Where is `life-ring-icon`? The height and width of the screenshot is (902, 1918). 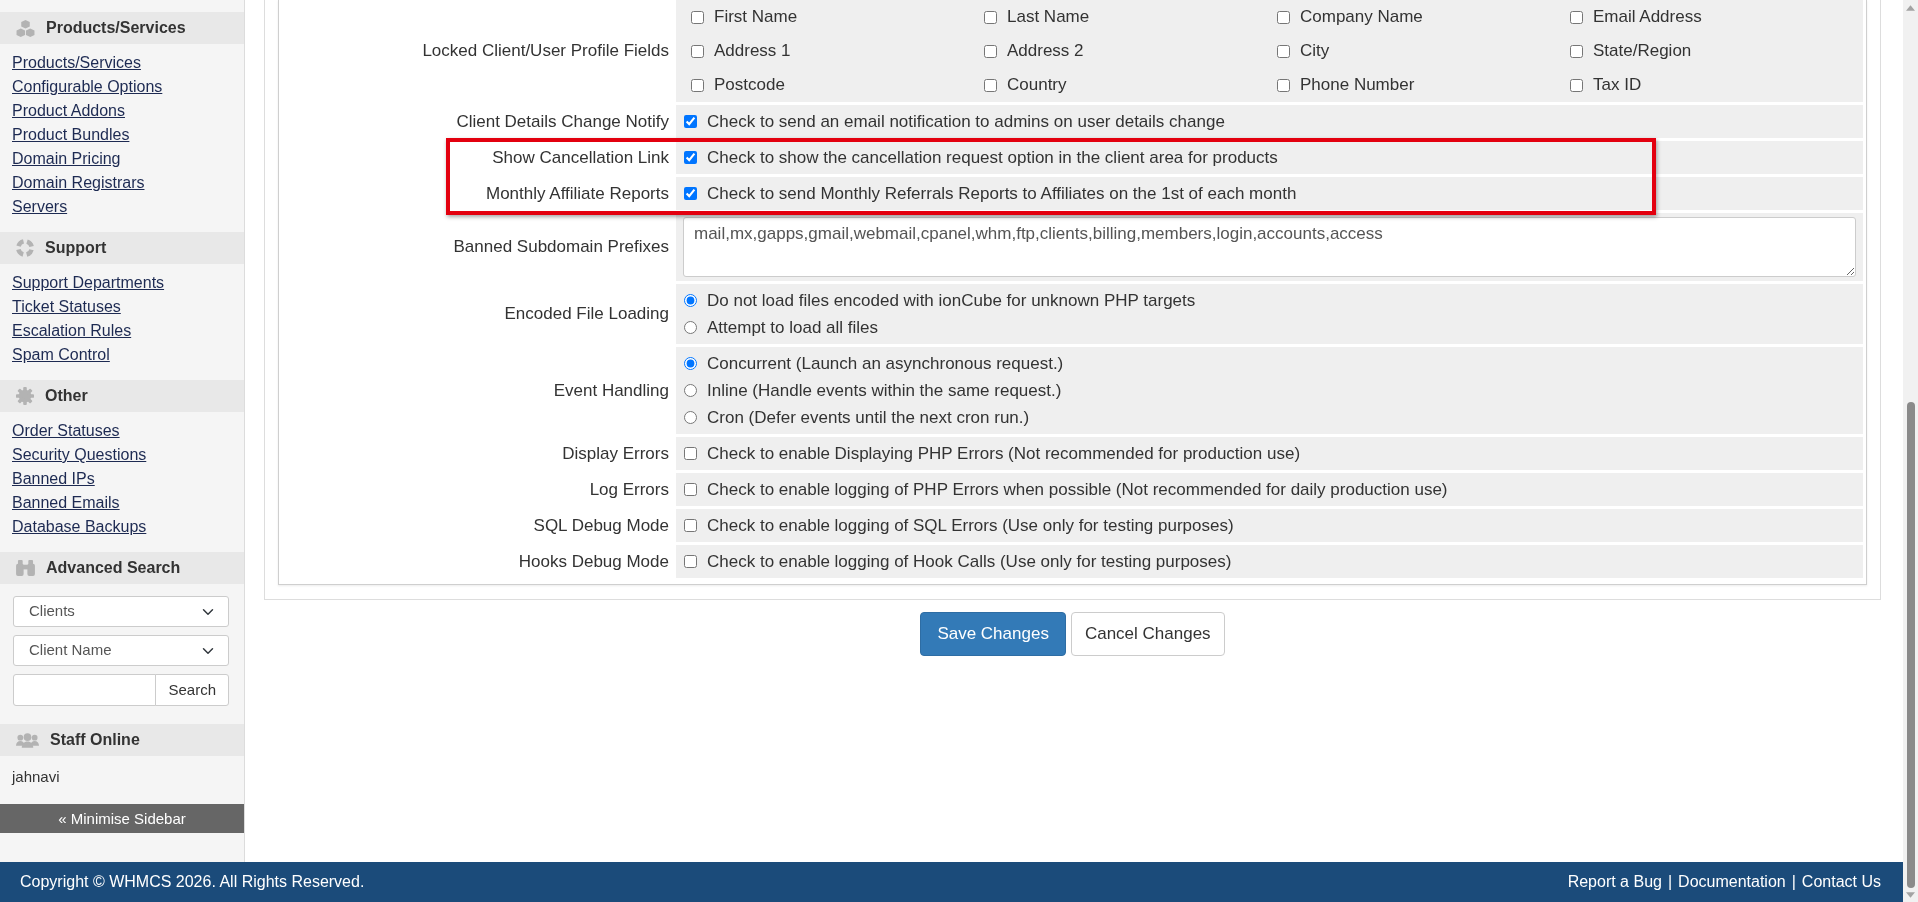
life-ring-icon is located at coordinates (25, 248).